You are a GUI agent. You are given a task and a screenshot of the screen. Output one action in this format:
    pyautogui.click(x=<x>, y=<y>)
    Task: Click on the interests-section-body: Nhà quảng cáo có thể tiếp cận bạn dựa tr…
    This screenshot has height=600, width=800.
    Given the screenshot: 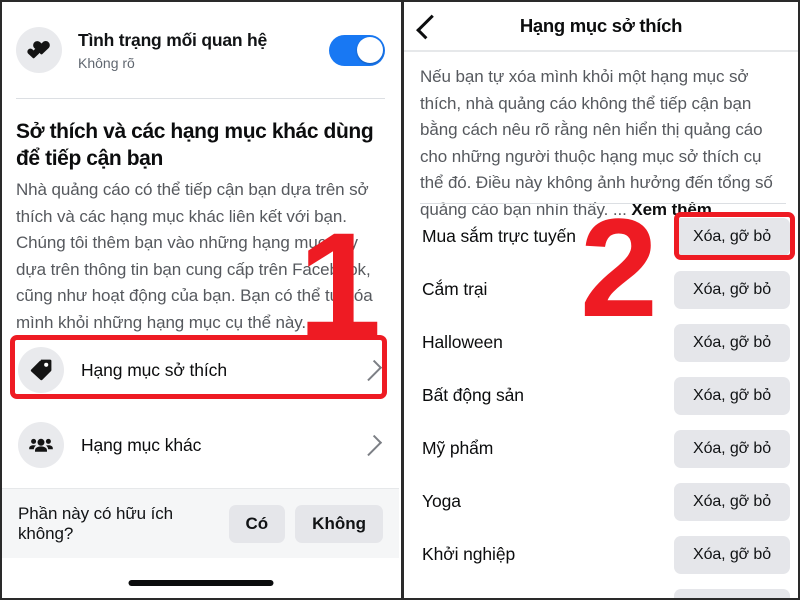 What is the action you would take?
    pyautogui.click(x=194, y=256)
    